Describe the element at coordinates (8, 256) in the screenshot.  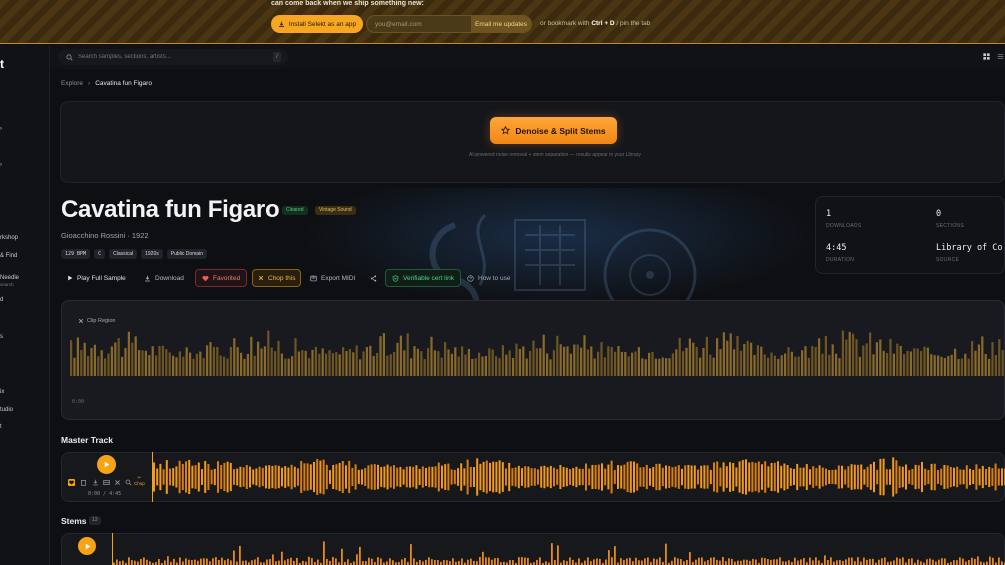
I see `sidebar-item-find: & Find` at that location.